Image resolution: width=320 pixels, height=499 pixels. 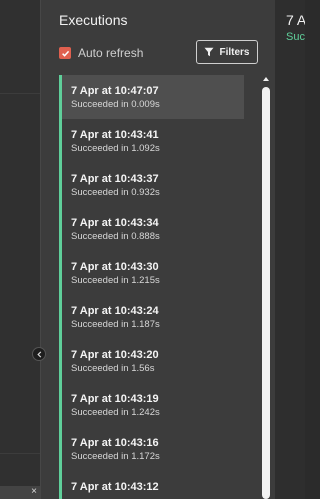 I want to click on auto-refresh-checkbox, so click(x=65, y=53).